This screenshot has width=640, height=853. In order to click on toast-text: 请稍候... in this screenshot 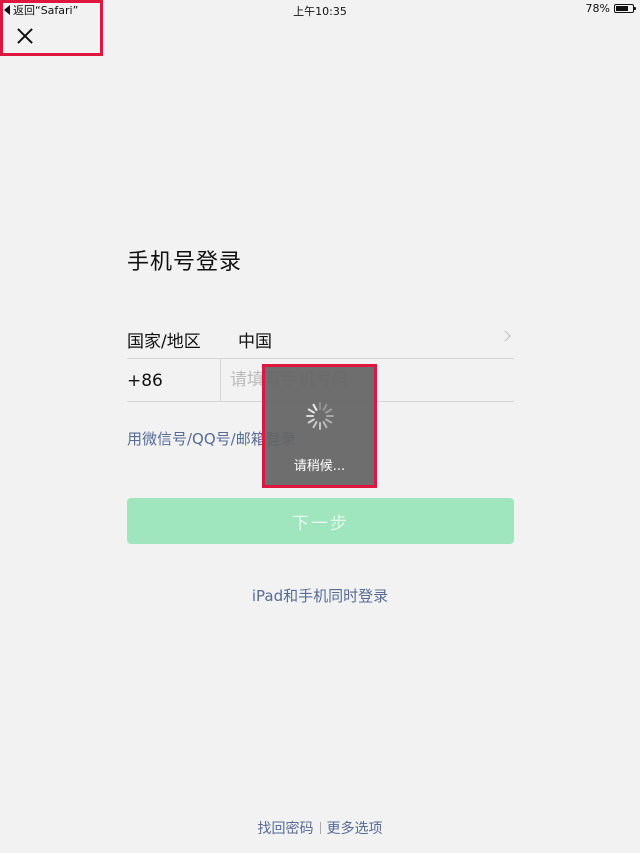, I will do `click(319, 466)`.